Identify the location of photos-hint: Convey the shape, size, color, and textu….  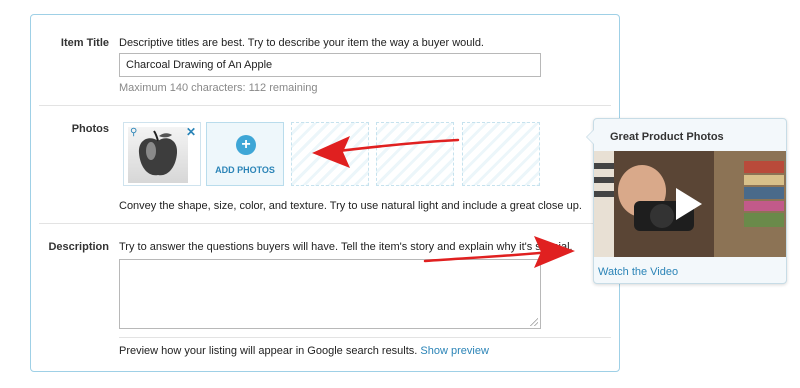
(350, 206).